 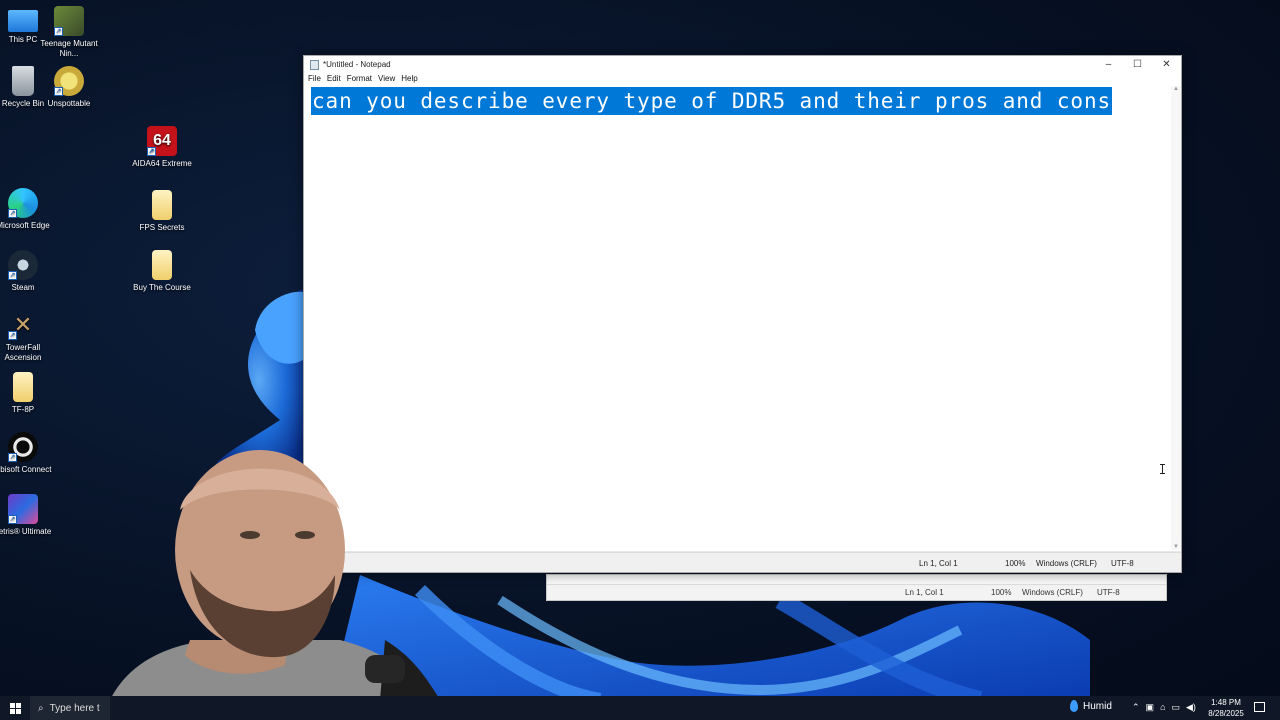 What do you see at coordinates (1074, 706) in the screenshot?
I see `humidity-drop-icon` at bounding box center [1074, 706].